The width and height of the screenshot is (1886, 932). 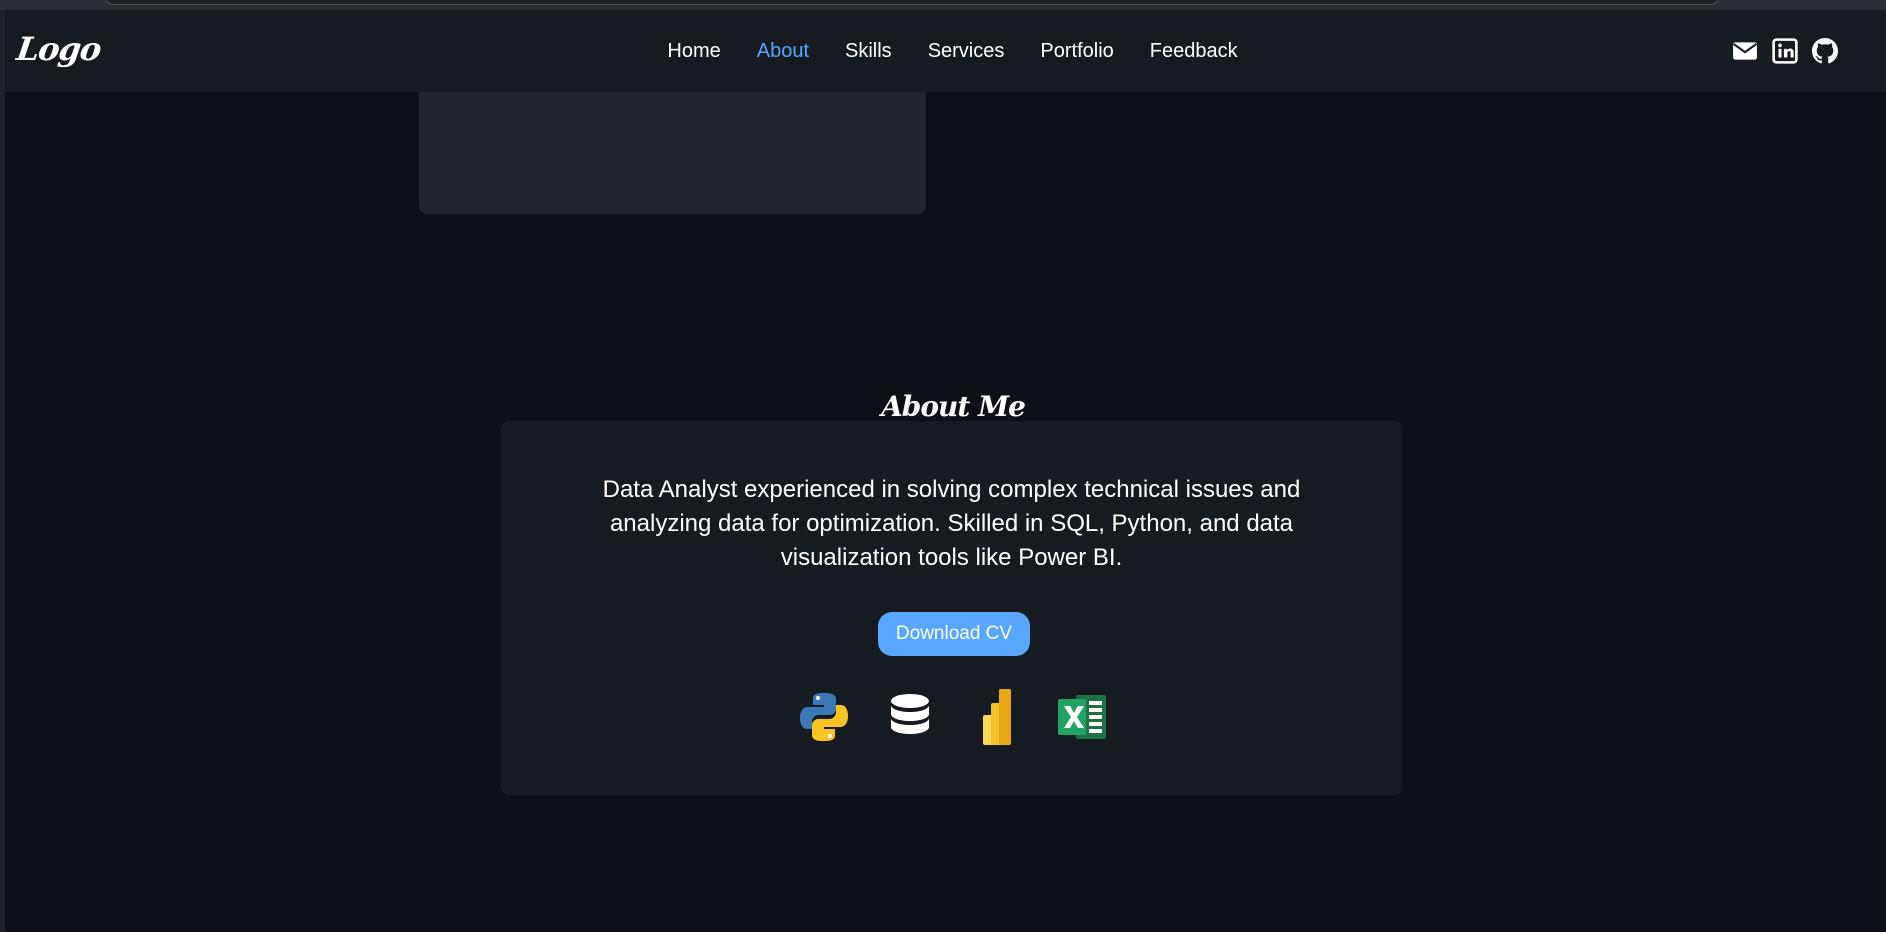 I want to click on nav-link-about: About, so click(x=783, y=51).